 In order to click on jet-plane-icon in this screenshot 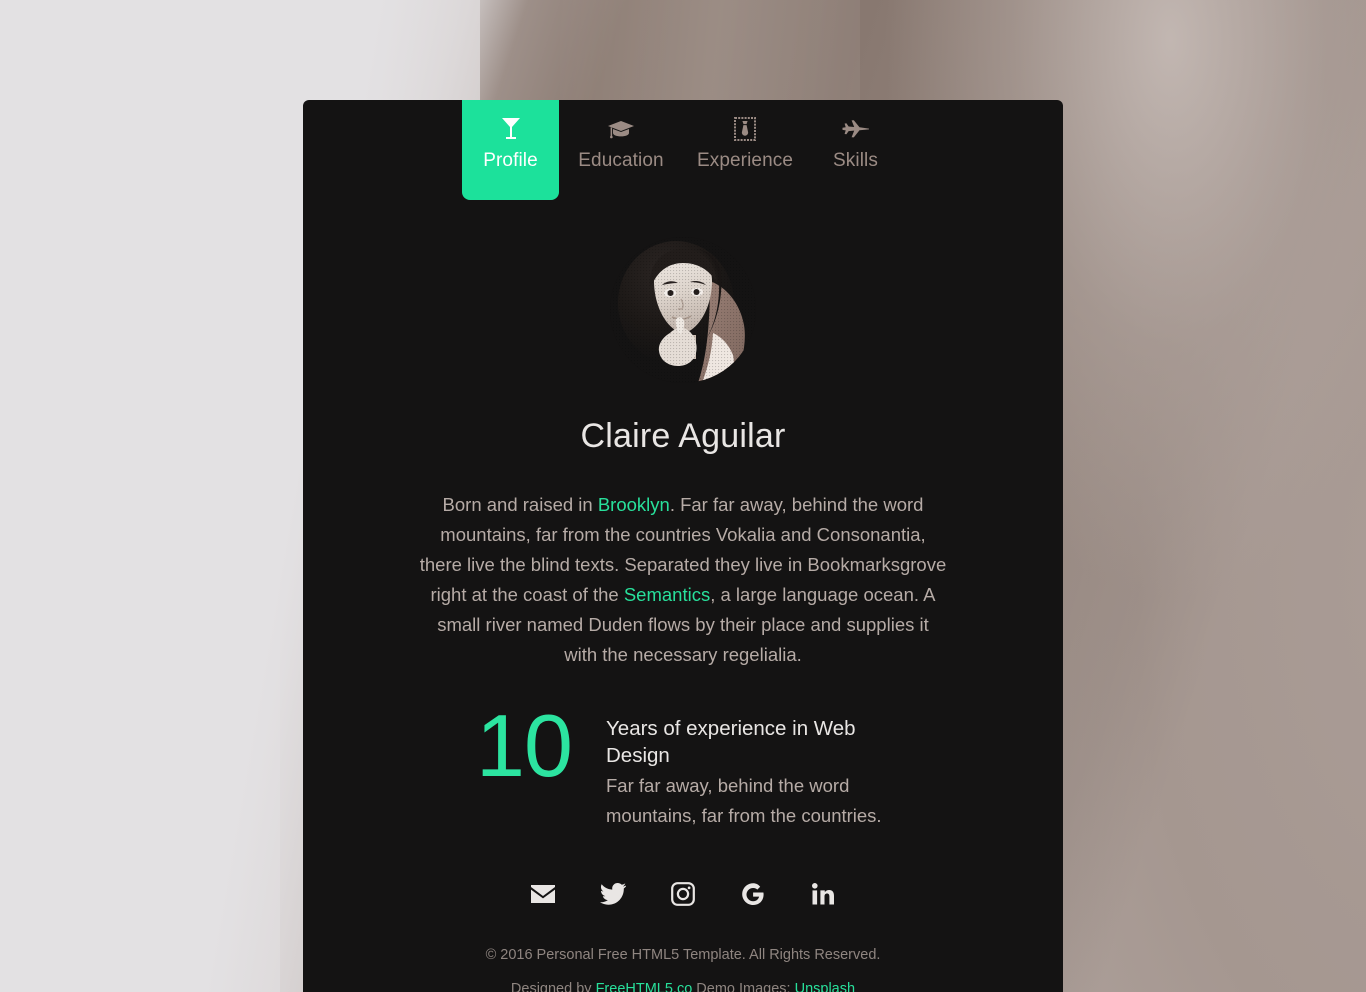, I will do `click(855, 129)`.